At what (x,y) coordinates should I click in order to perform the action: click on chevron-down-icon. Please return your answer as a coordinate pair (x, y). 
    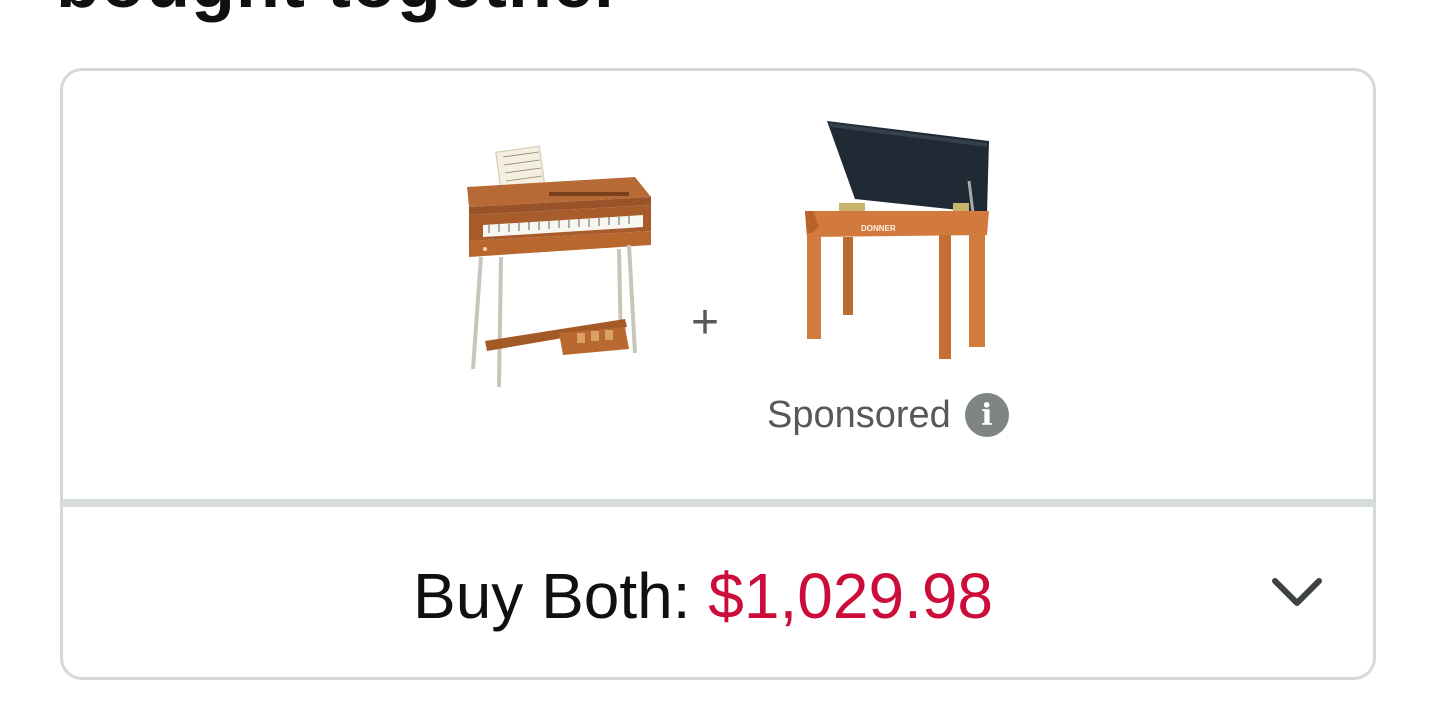
    Looking at the image, I should click on (1297, 593).